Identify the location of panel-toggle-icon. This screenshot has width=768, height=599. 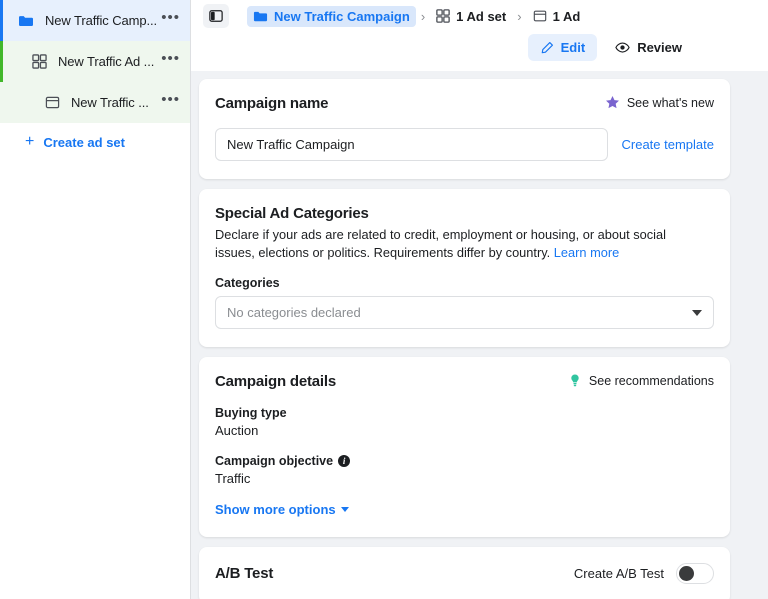
(216, 16).